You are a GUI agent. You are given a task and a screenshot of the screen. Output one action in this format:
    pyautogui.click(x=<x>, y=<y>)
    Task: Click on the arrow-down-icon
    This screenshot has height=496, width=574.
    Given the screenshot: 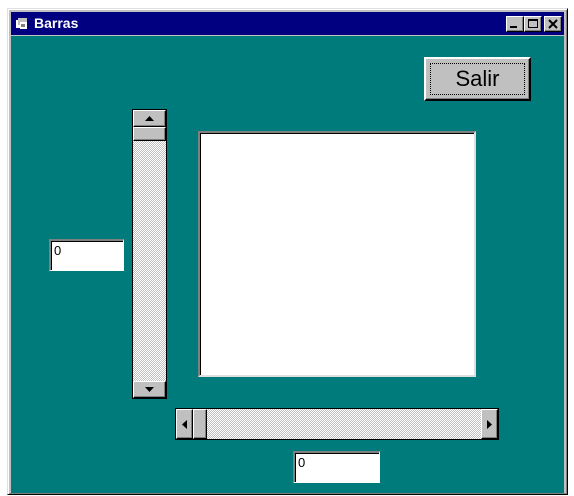 What is the action you would take?
    pyautogui.click(x=149, y=389)
    